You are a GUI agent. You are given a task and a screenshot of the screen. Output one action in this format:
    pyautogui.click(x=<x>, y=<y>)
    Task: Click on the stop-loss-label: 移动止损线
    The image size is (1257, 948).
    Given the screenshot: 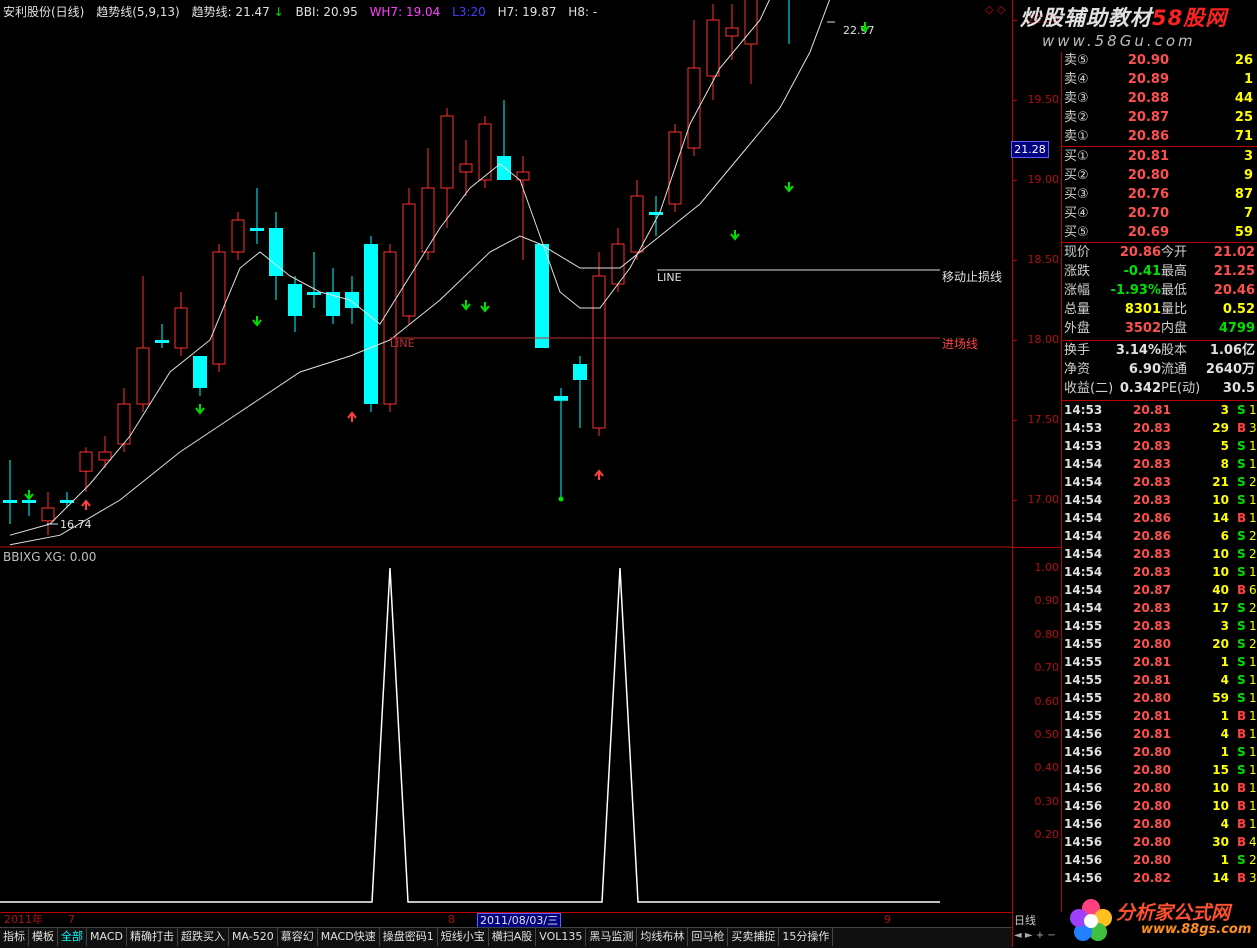 What is the action you would take?
    pyautogui.click(x=972, y=277)
    